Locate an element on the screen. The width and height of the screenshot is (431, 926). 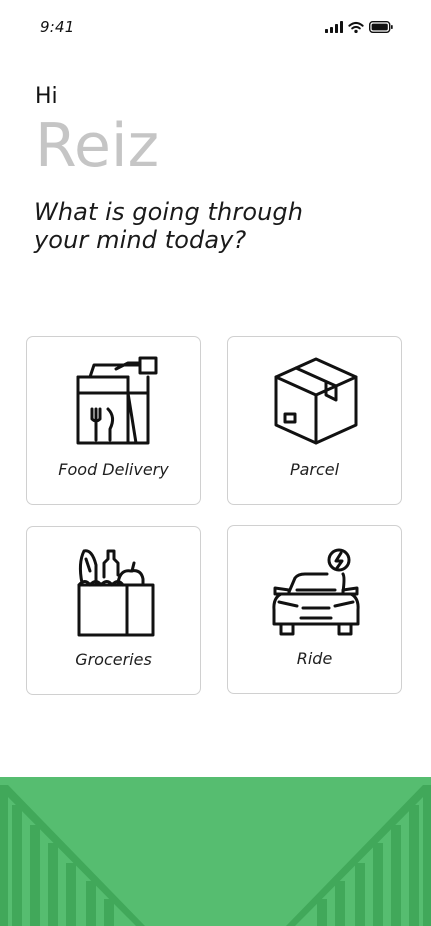
service-label-groceries: Groceries is located at coordinates (113, 659).